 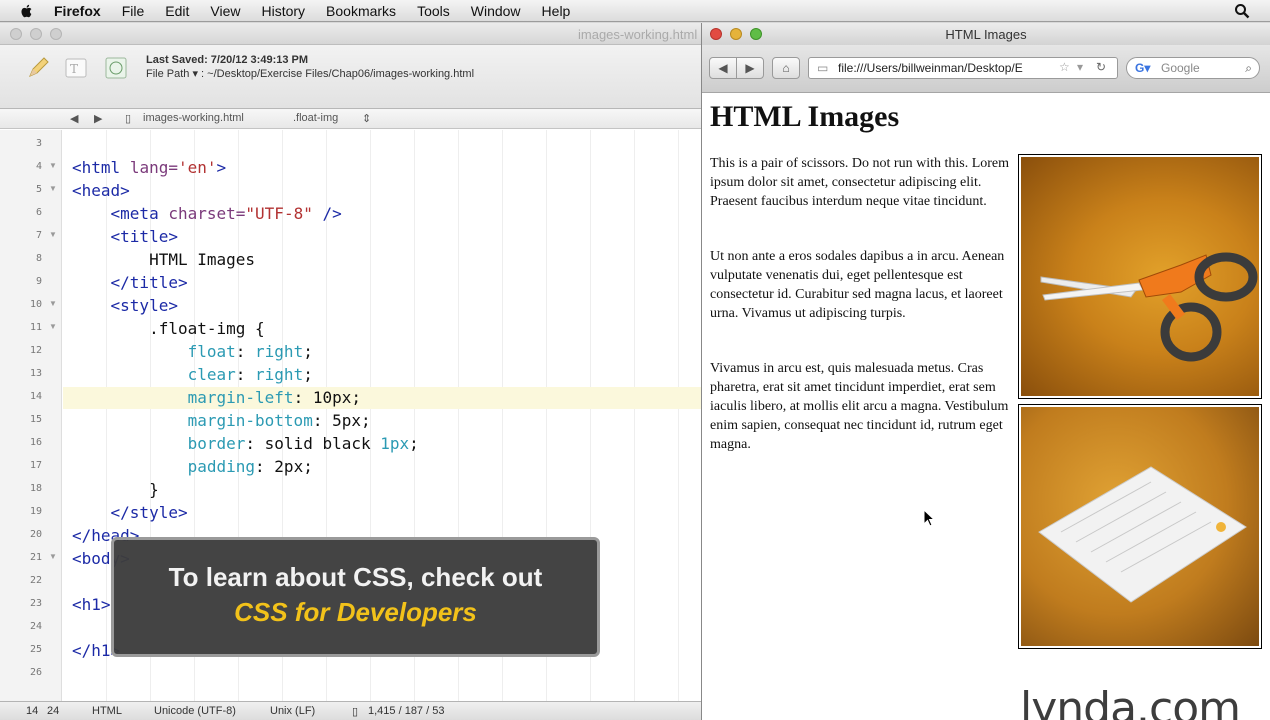 What do you see at coordinates (35, 350) in the screenshot?
I see `line-number: 12` at bounding box center [35, 350].